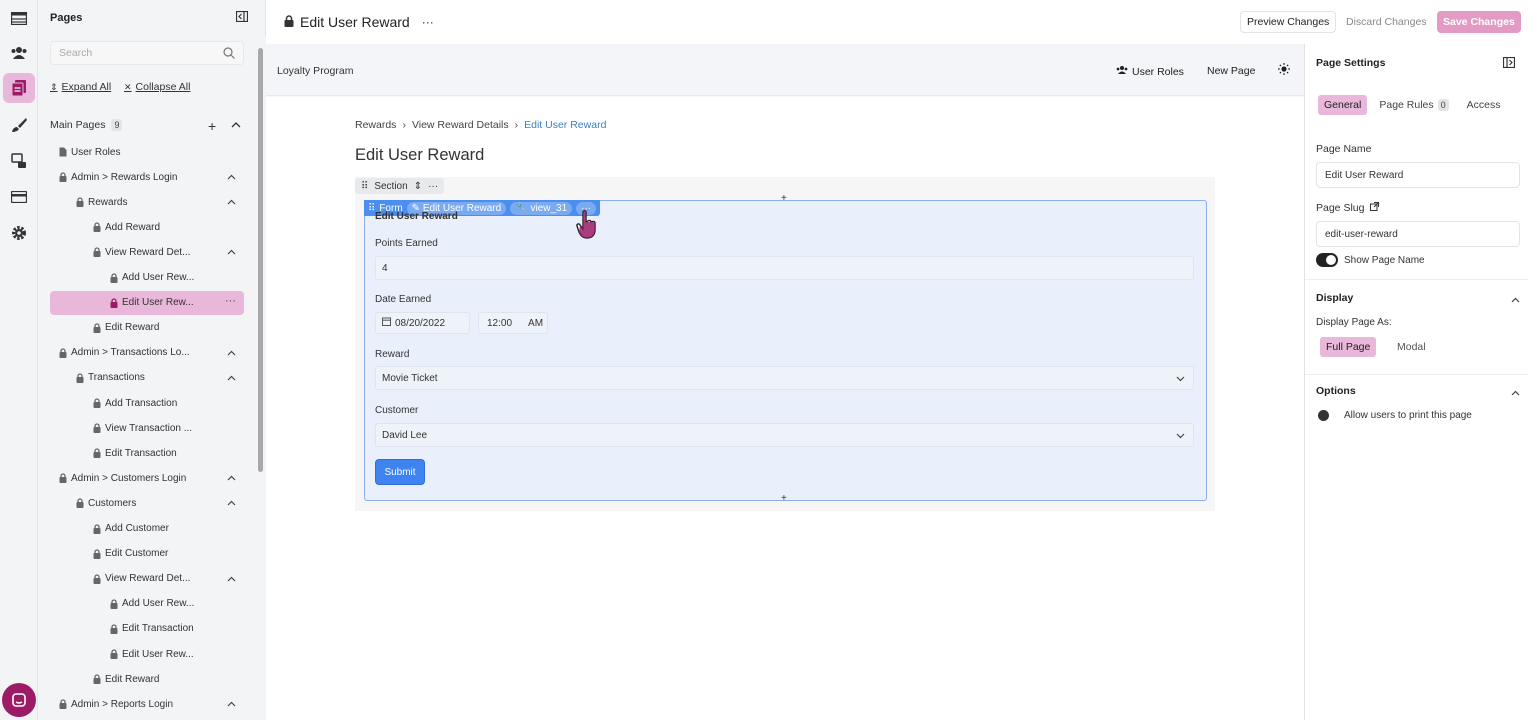 Image resolution: width=1528 pixels, height=720 pixels. Describe the element at coordinates (147, 378) in the screenshot. I see `tree-item: Transactions` at that location.